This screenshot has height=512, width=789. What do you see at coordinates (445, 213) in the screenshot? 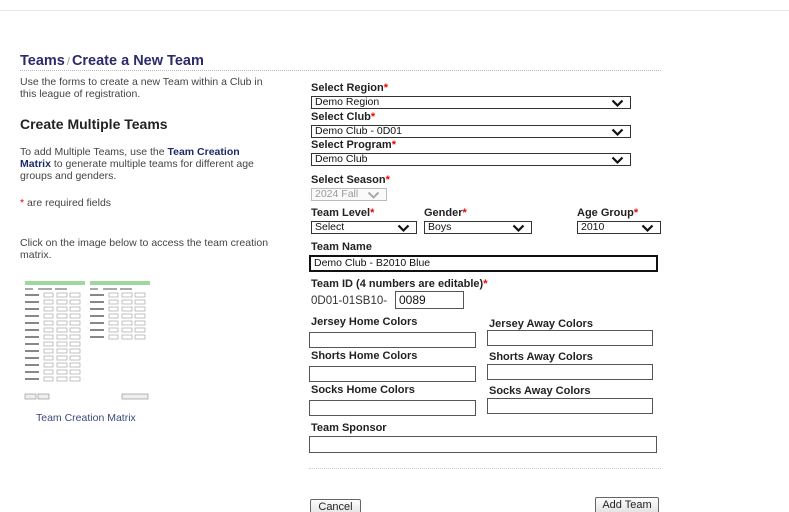
I see `gender-label: Gender*` at bounding box center [445, 213].